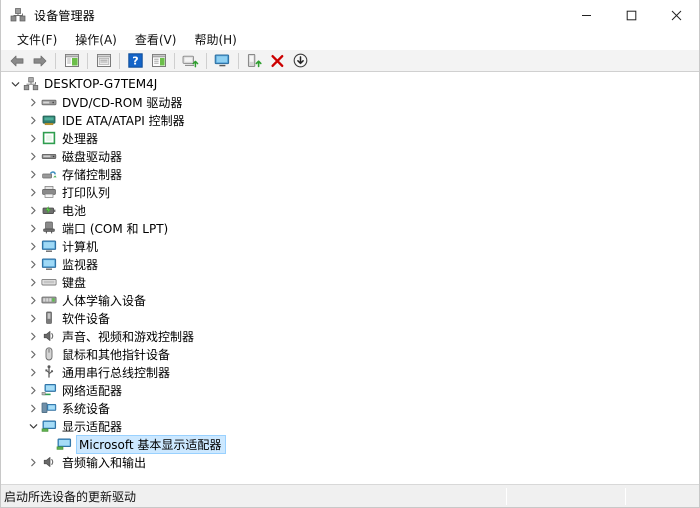 The width and height of the screenshot is (700, 508). I want to click on show-hide-action-pane-icon, so click(158, 61).